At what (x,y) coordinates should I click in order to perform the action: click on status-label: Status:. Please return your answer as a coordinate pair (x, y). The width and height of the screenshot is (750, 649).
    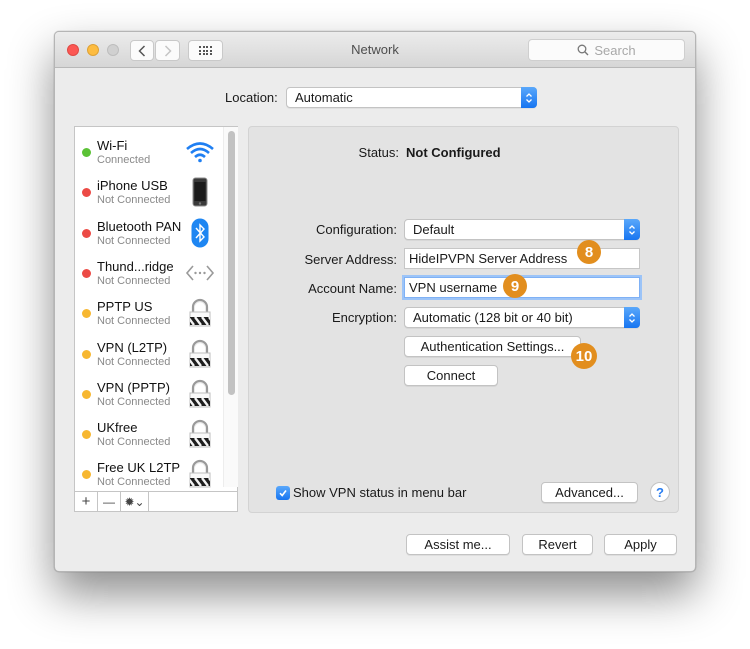
    Looking at the image, I should click on (378, 152).